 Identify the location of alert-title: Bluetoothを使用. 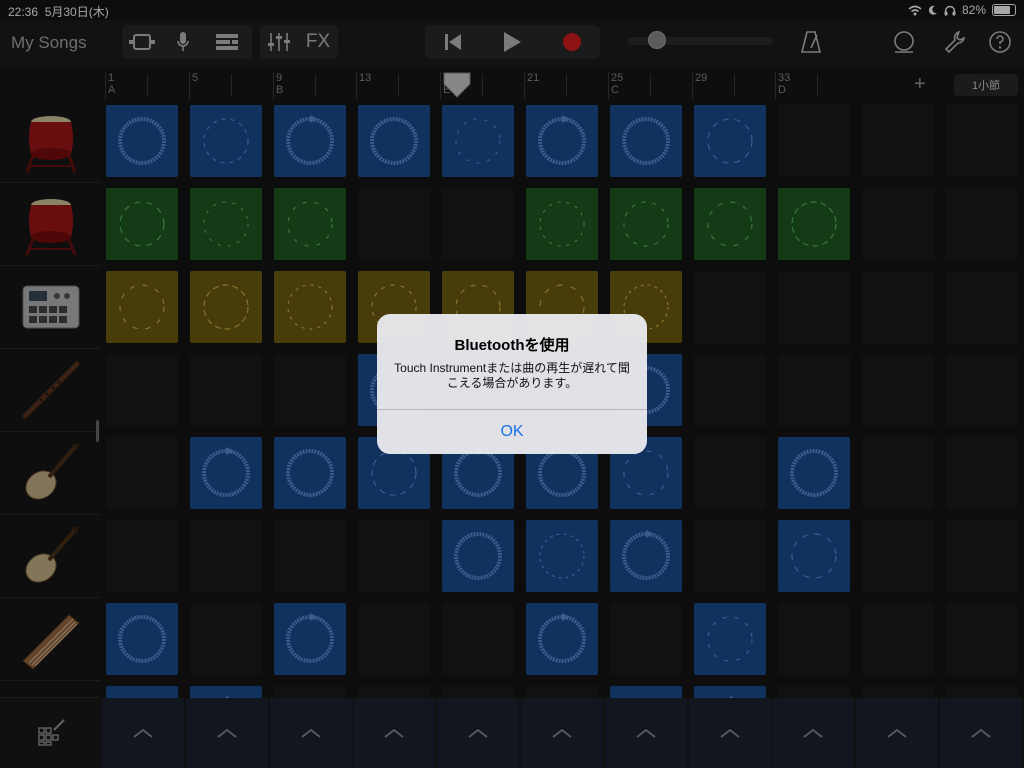
(512, 345).